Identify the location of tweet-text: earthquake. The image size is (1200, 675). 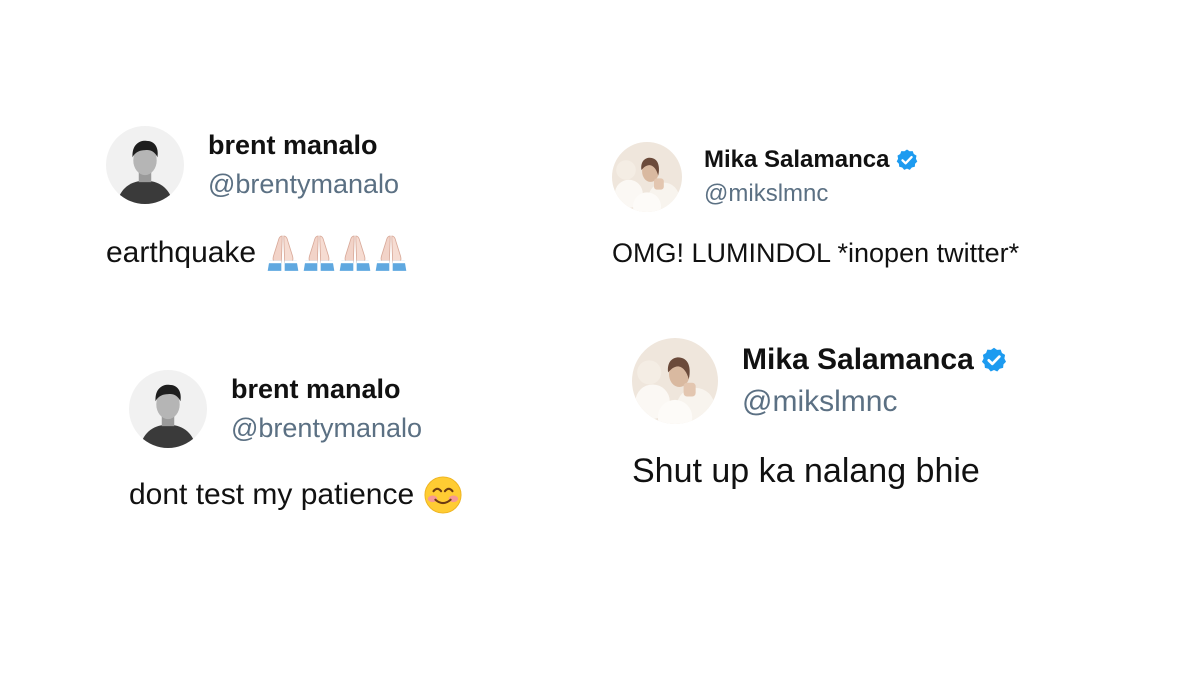
(258, 253).